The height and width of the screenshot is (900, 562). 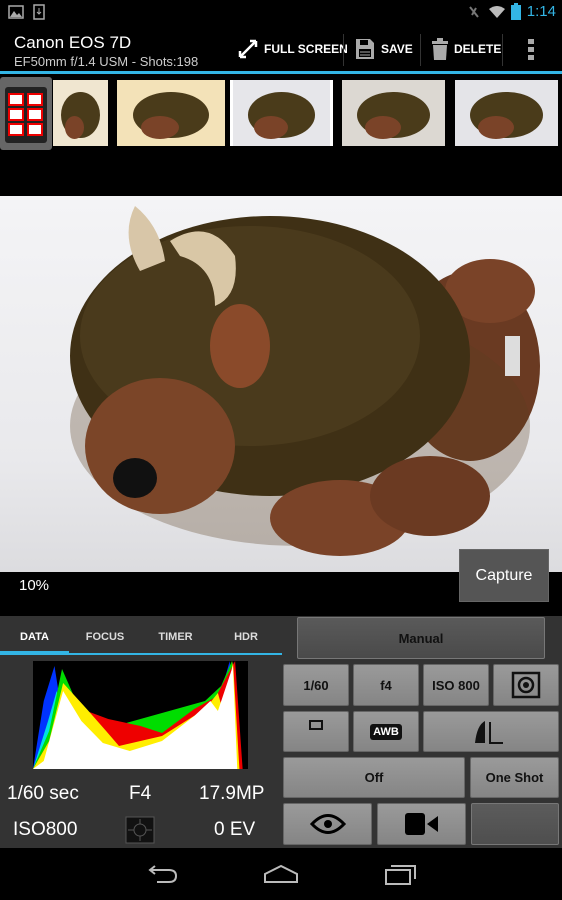 I want to click on metering-button, so click(x=526, y=685).